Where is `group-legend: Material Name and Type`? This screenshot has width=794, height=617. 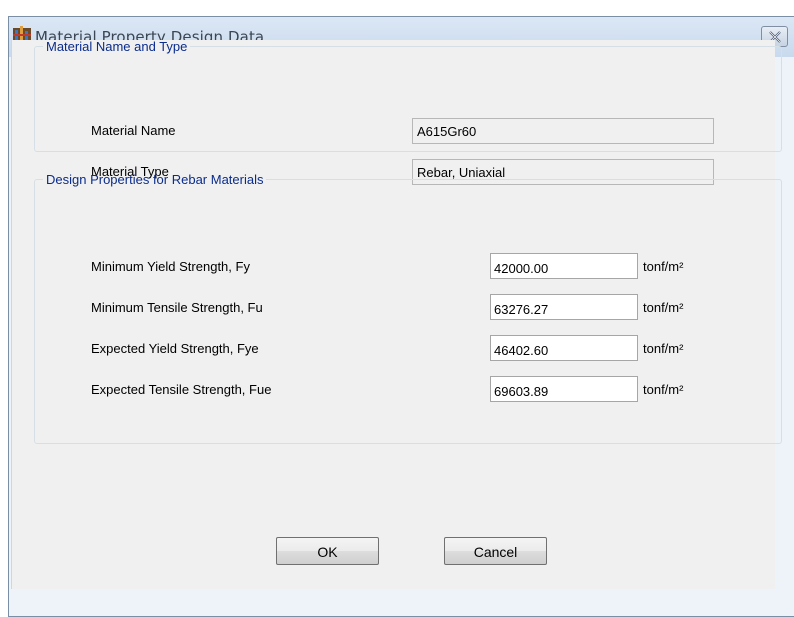
group-legend: Material Name and Type is located at coordinates (117, 46).